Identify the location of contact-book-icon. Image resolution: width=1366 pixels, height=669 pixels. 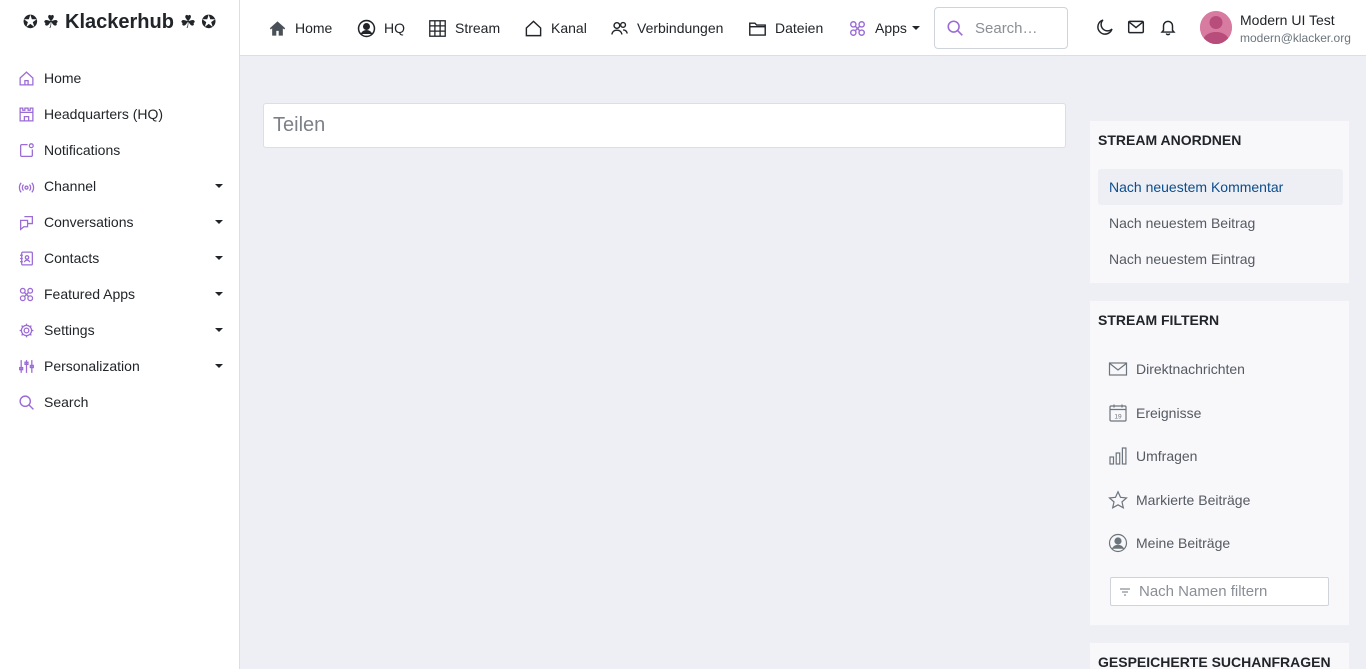
(26, 258).